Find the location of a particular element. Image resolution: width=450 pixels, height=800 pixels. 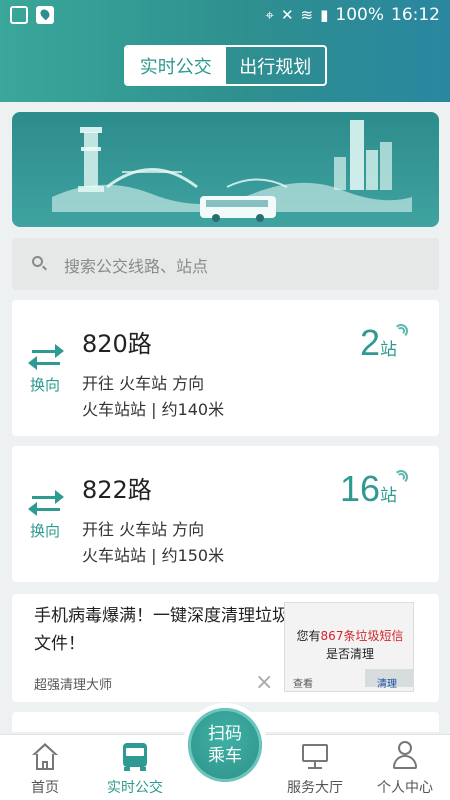

map-notification-icon is located at coordinates (45, 15).